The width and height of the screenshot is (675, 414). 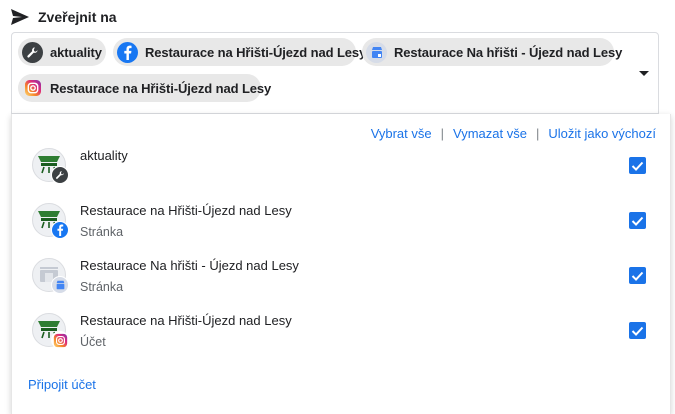 I want to click on chip-google-business: Restaurace Na hřišti - Újezd nad Lesy, so click(x=492, y=52).